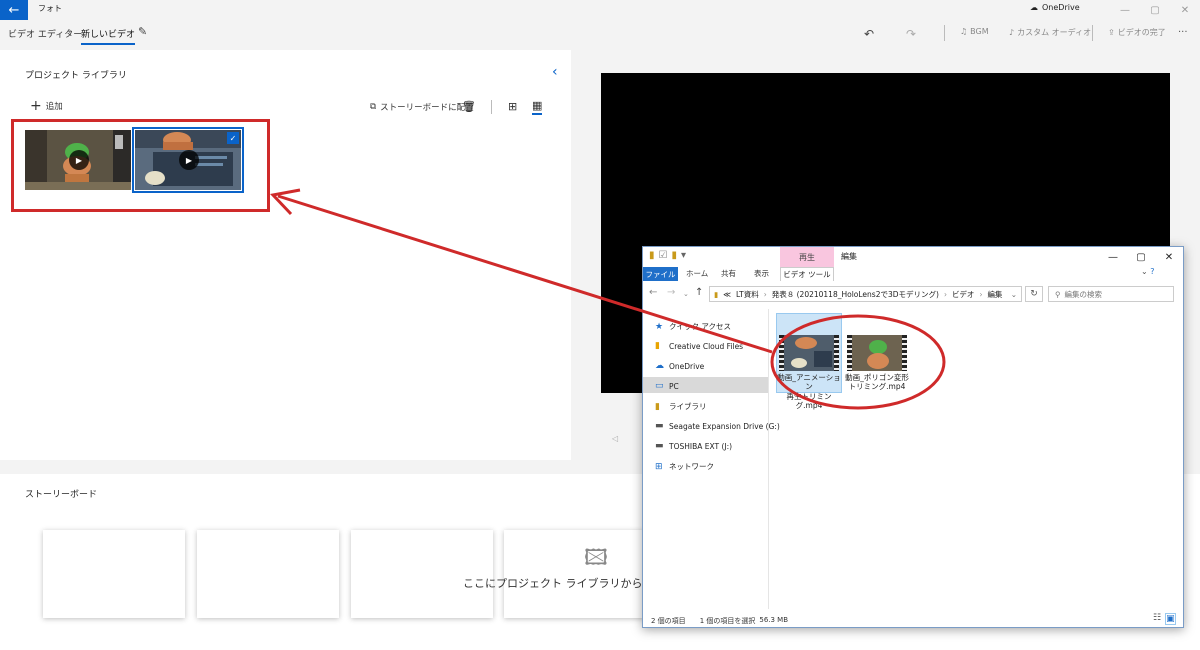 This screenshot has width=1200, height=650. Describe the element at coordinates (660, 274) in the screenshot. I see `ribbon-tab-file: ファイル` at that location.